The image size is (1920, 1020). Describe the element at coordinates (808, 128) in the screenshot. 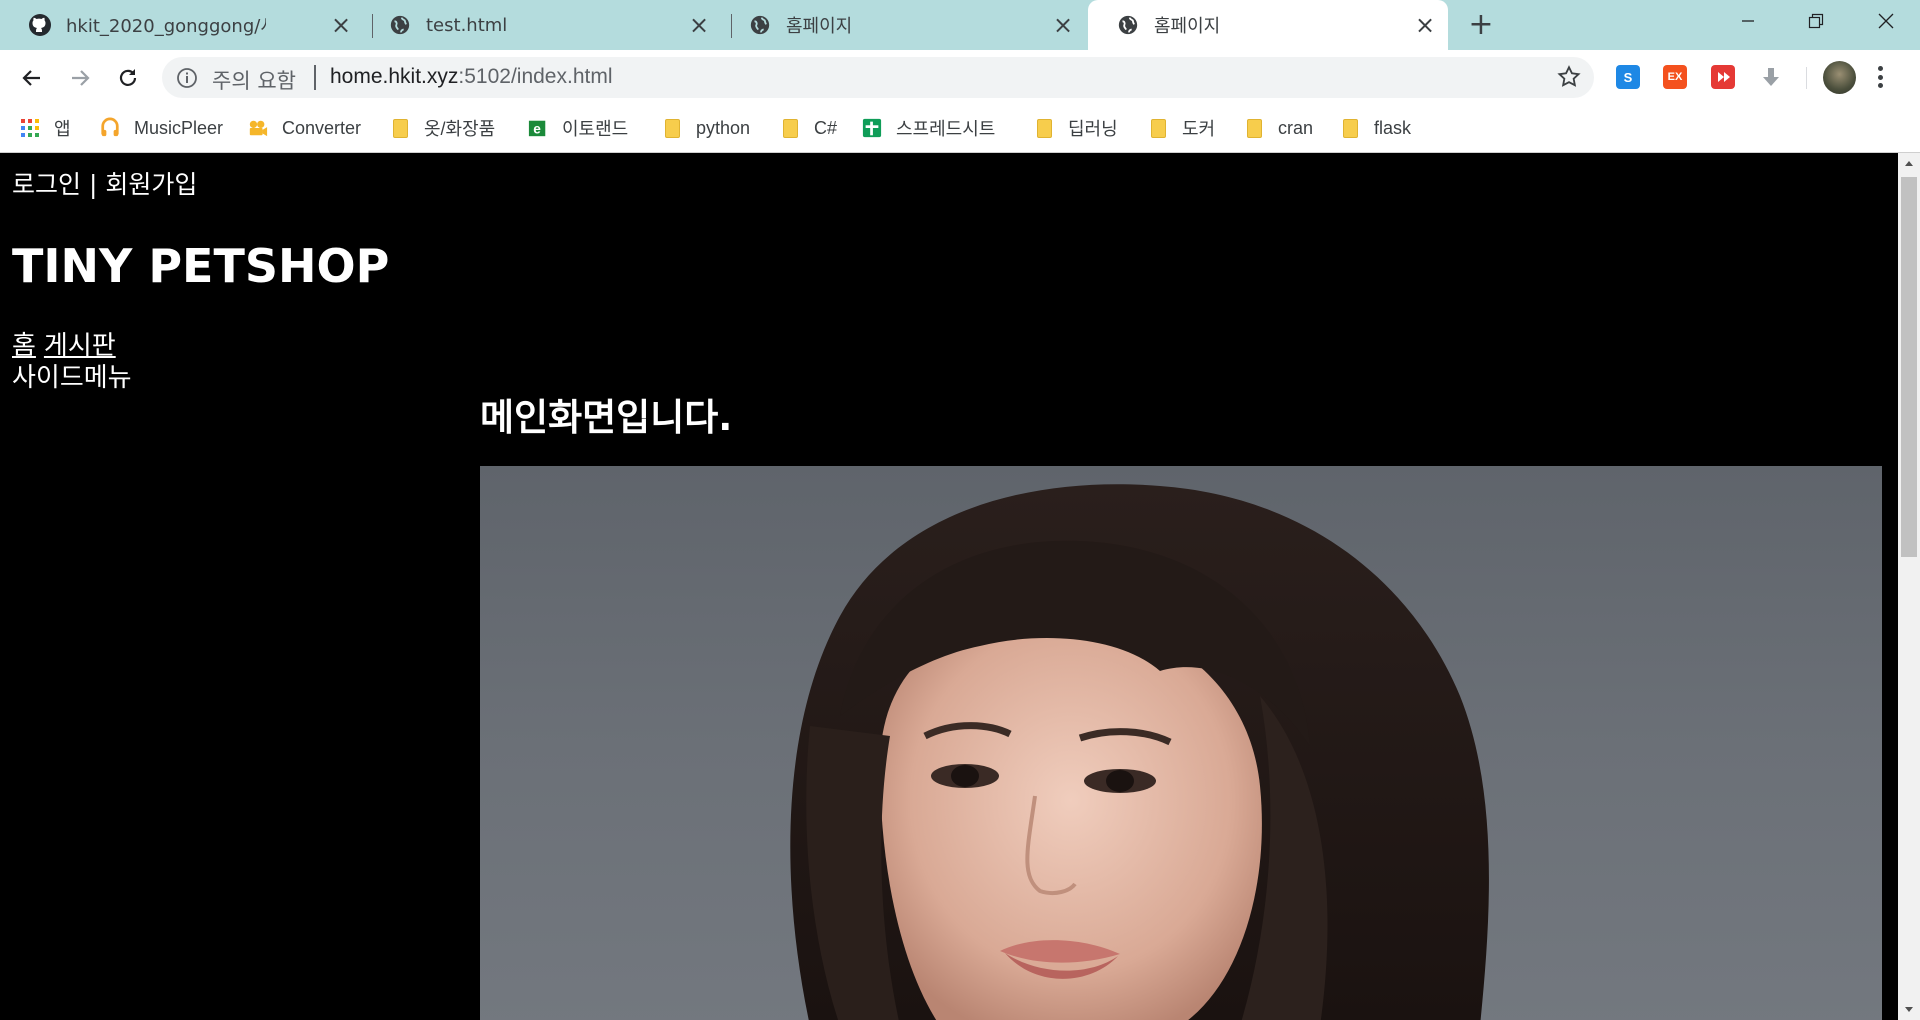

I see `bookmark-folder-csharp: C#` at that location.